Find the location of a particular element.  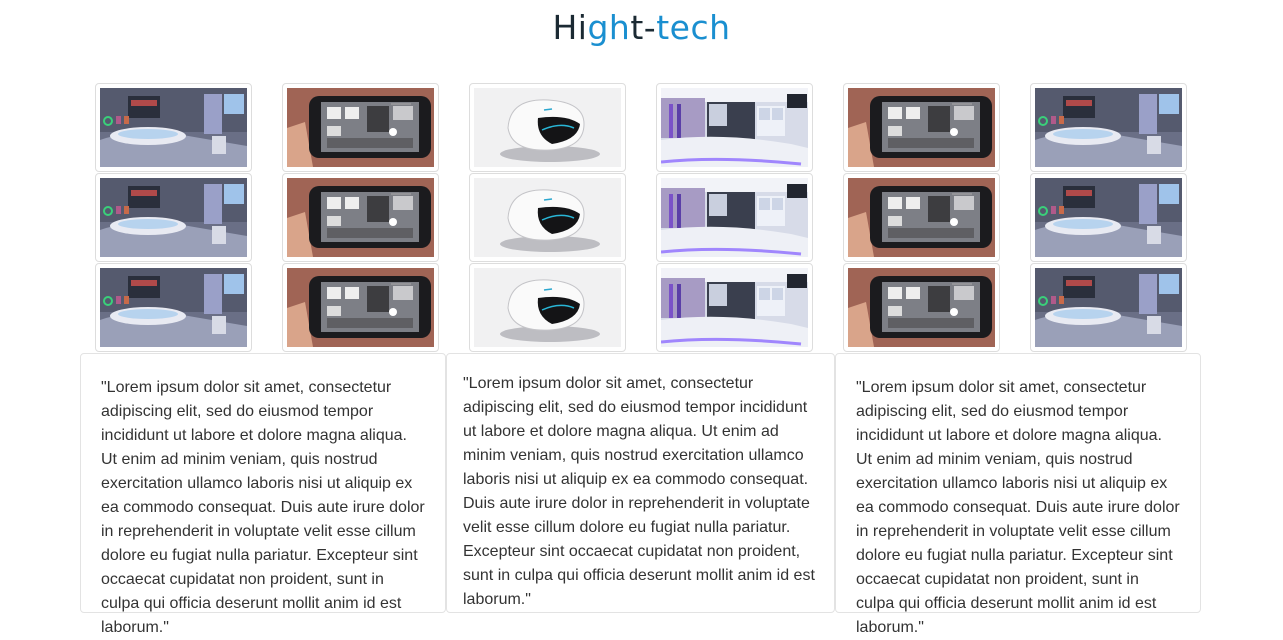

logo-part: t- is located at coordinates (643, 27).